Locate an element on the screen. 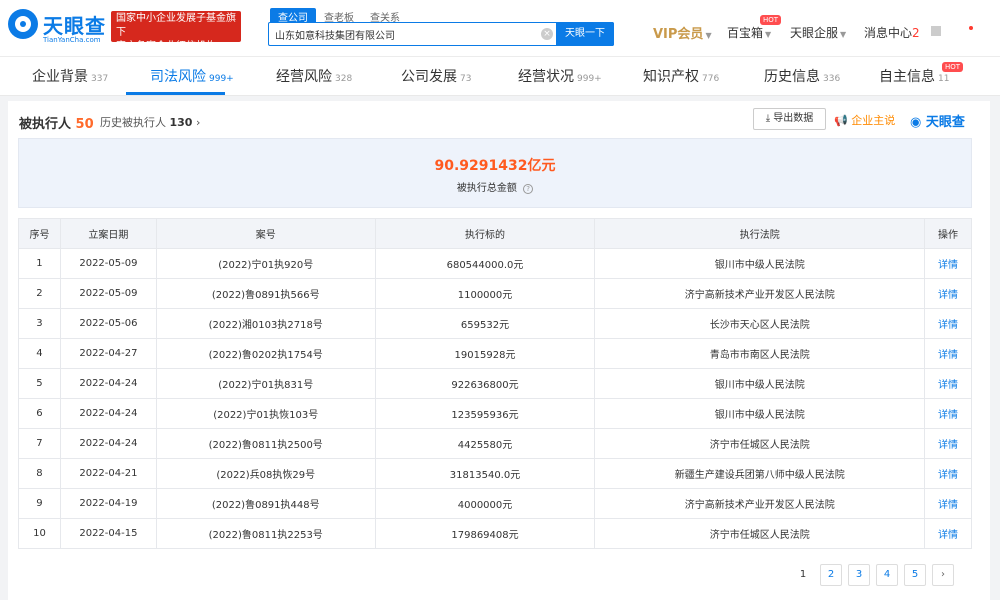 This screenshot has width=1000, height=600. cell-date: 2022-04-21 is located at coordinates (108, 473).